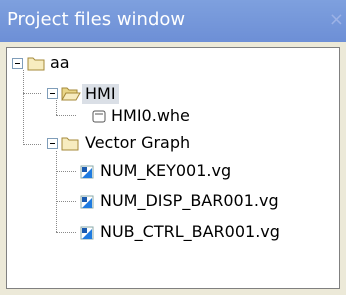  I want to click on tree-label-vg-file: NUB_CTRL_BAR001.vg, so click(190, 231).